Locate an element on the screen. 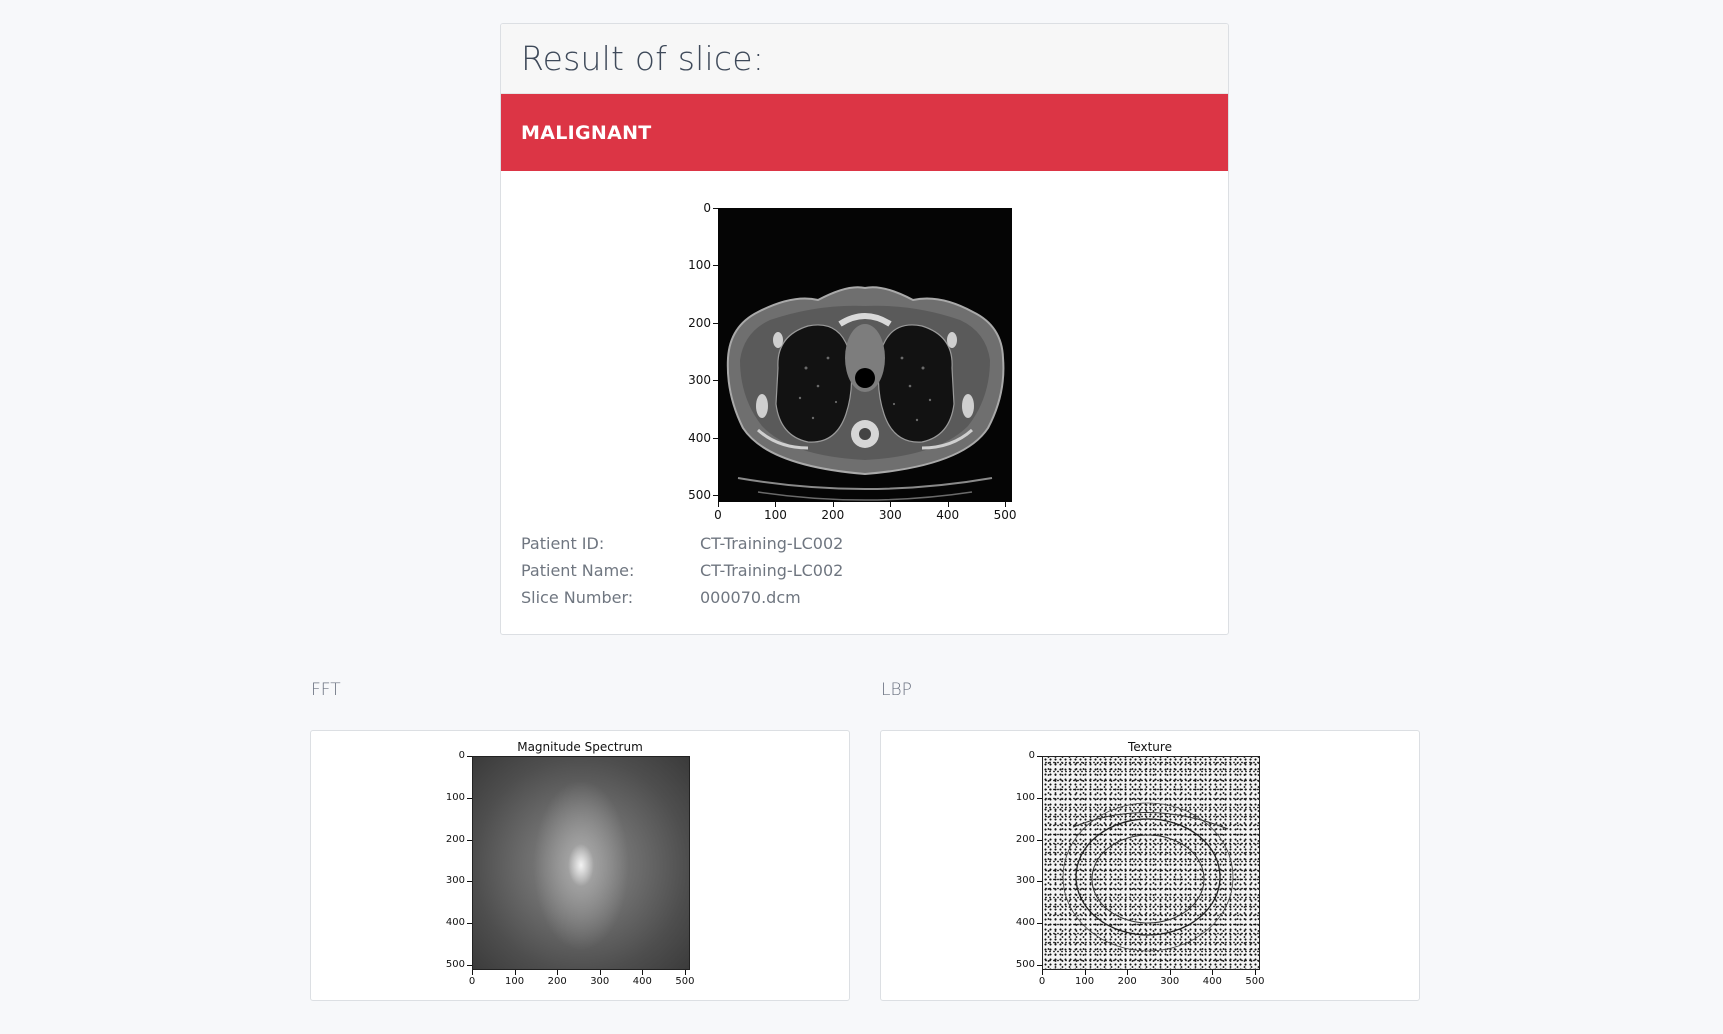 Image resolution: width=1723 pixels, height=1034 pixels. verdict-banner: MALIGNANT is located at coordinates (864, 132).